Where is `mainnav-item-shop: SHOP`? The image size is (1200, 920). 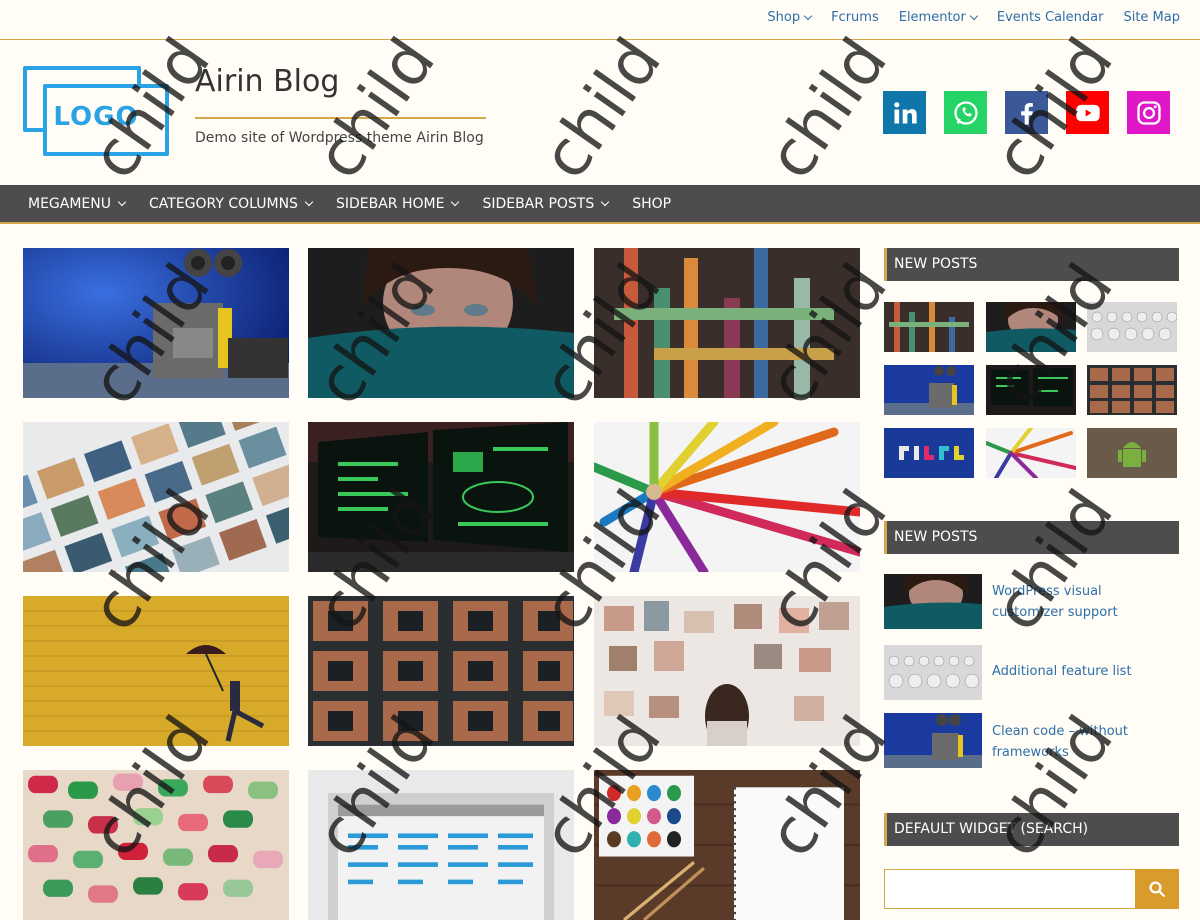
mainnav-item-shop: SHOP is located at coordinates (651, 204).